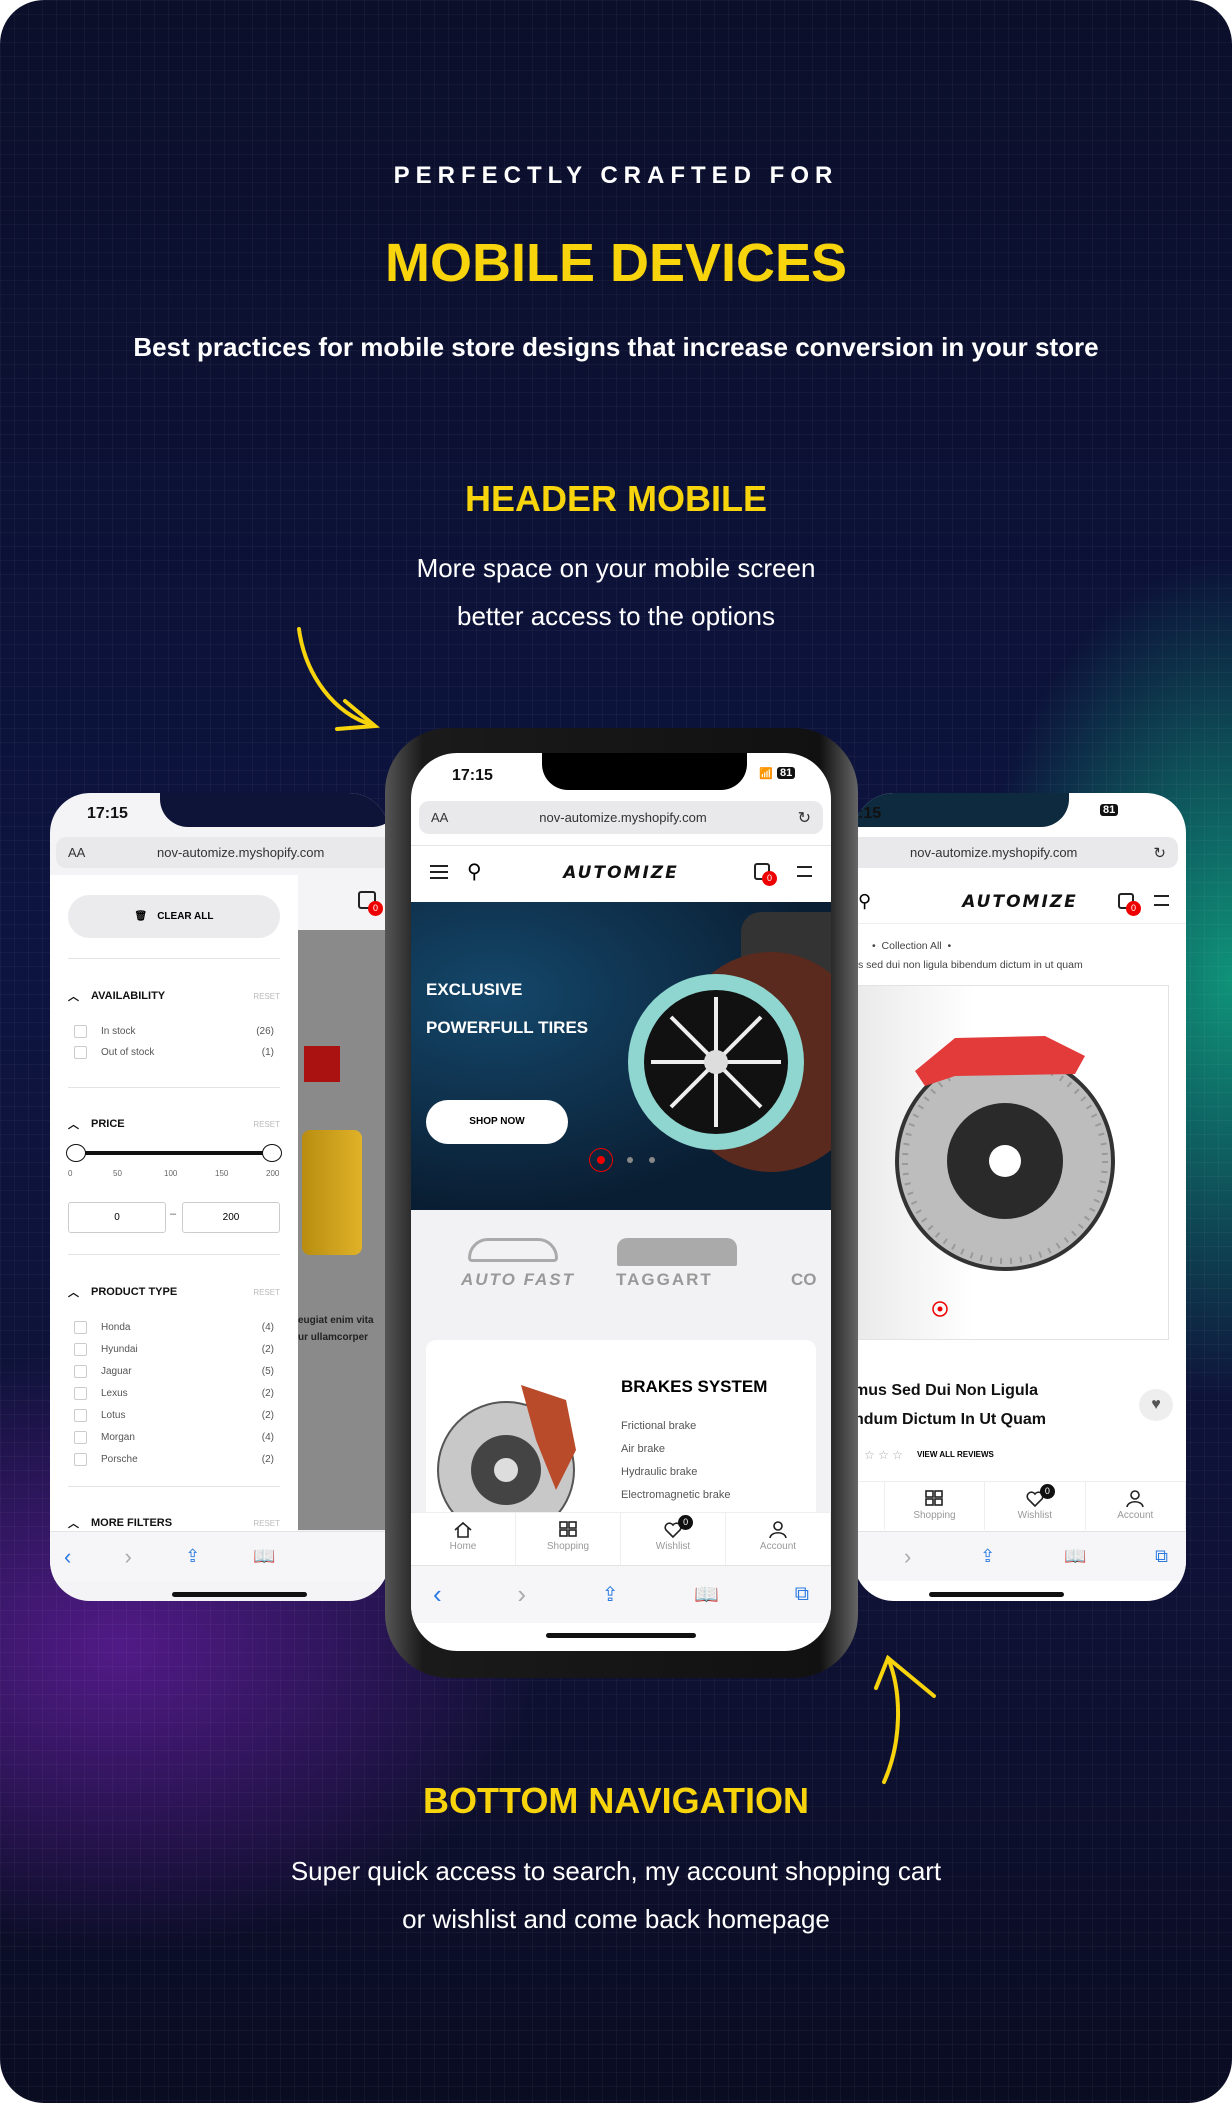  What do you see at coordinates (174, 1349) in the screenshot?
I see `filter-option: Hyundai (2)` at bounding box center [174, 1349].